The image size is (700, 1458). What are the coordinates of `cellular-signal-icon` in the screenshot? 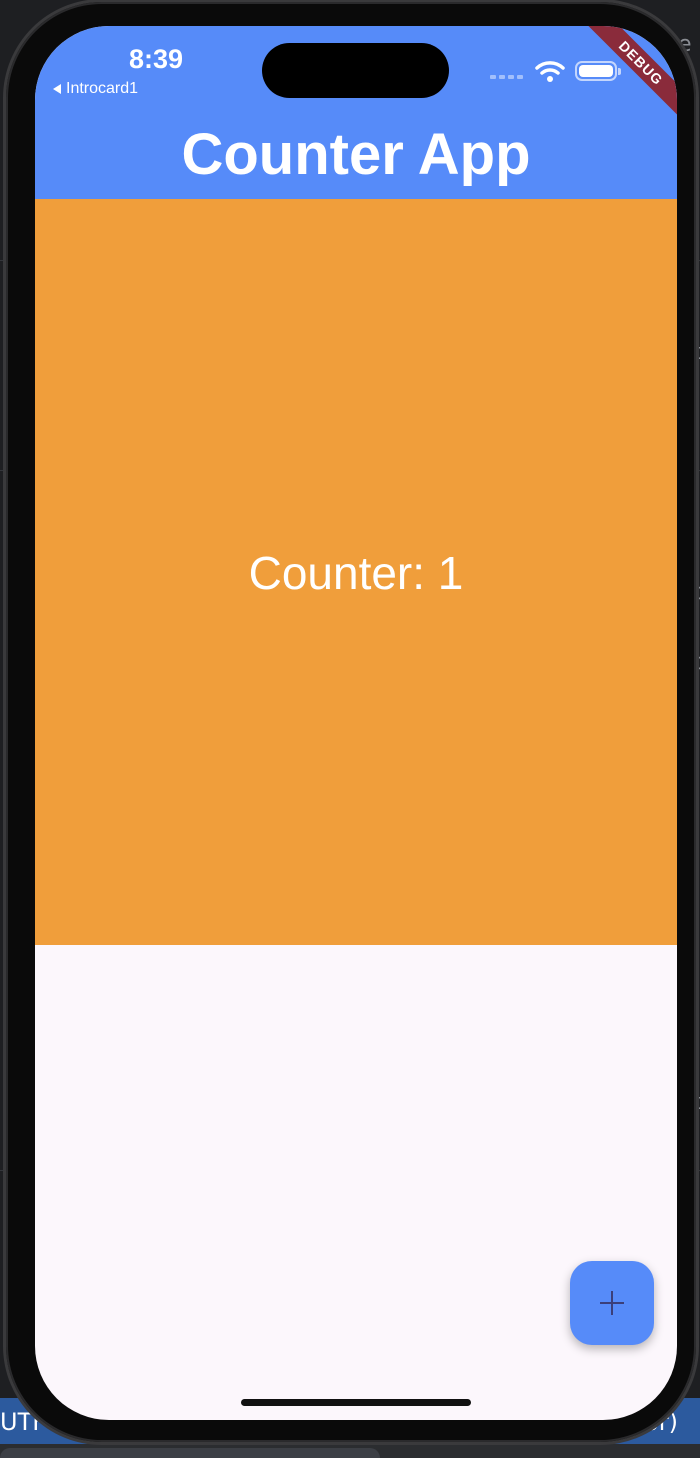 It's located at (506, 77).